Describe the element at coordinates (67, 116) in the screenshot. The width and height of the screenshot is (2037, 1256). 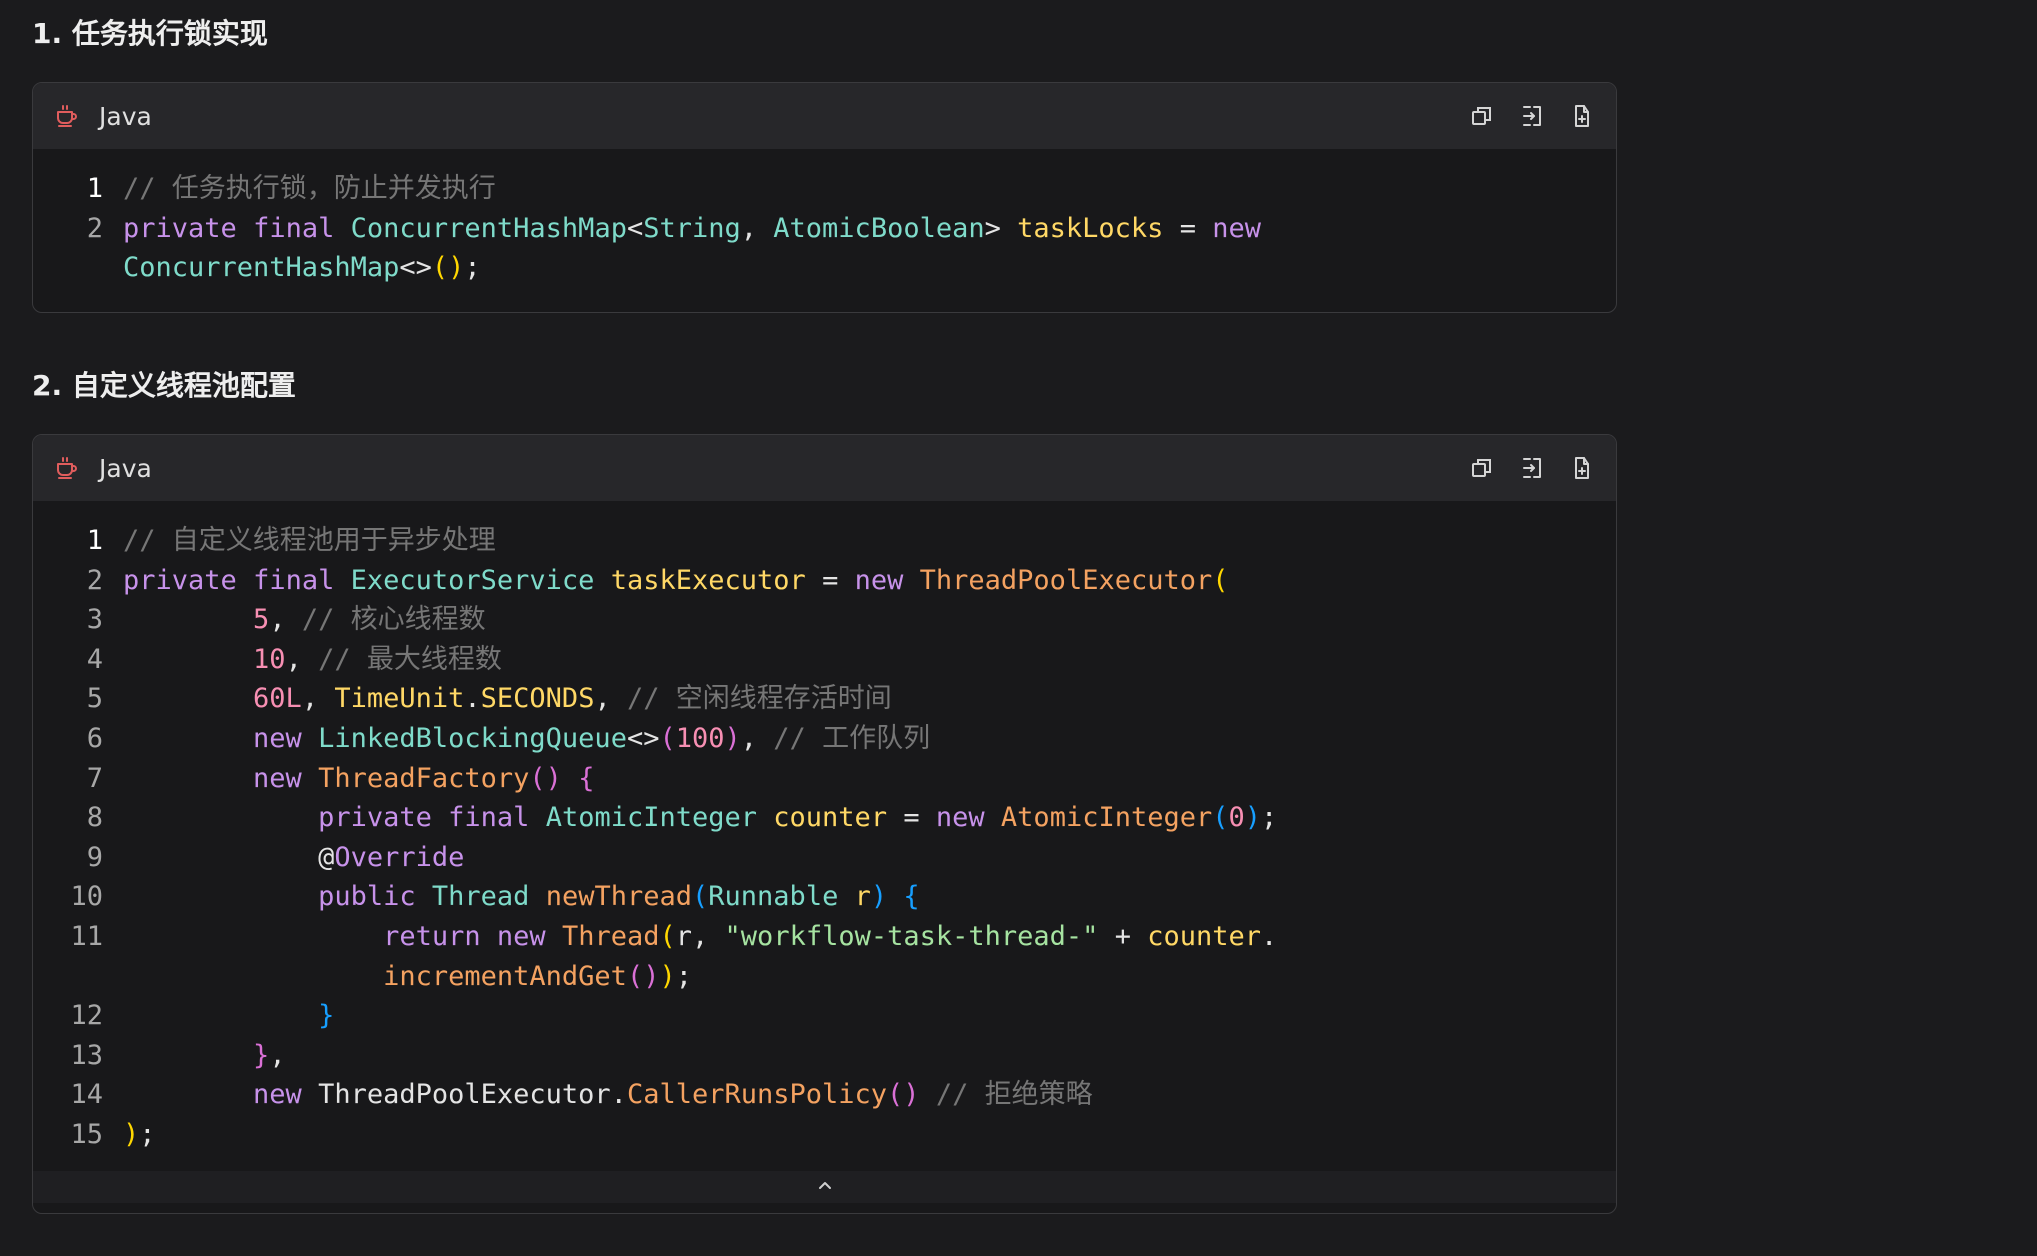
I see `coffee-cup-icon` at that location.